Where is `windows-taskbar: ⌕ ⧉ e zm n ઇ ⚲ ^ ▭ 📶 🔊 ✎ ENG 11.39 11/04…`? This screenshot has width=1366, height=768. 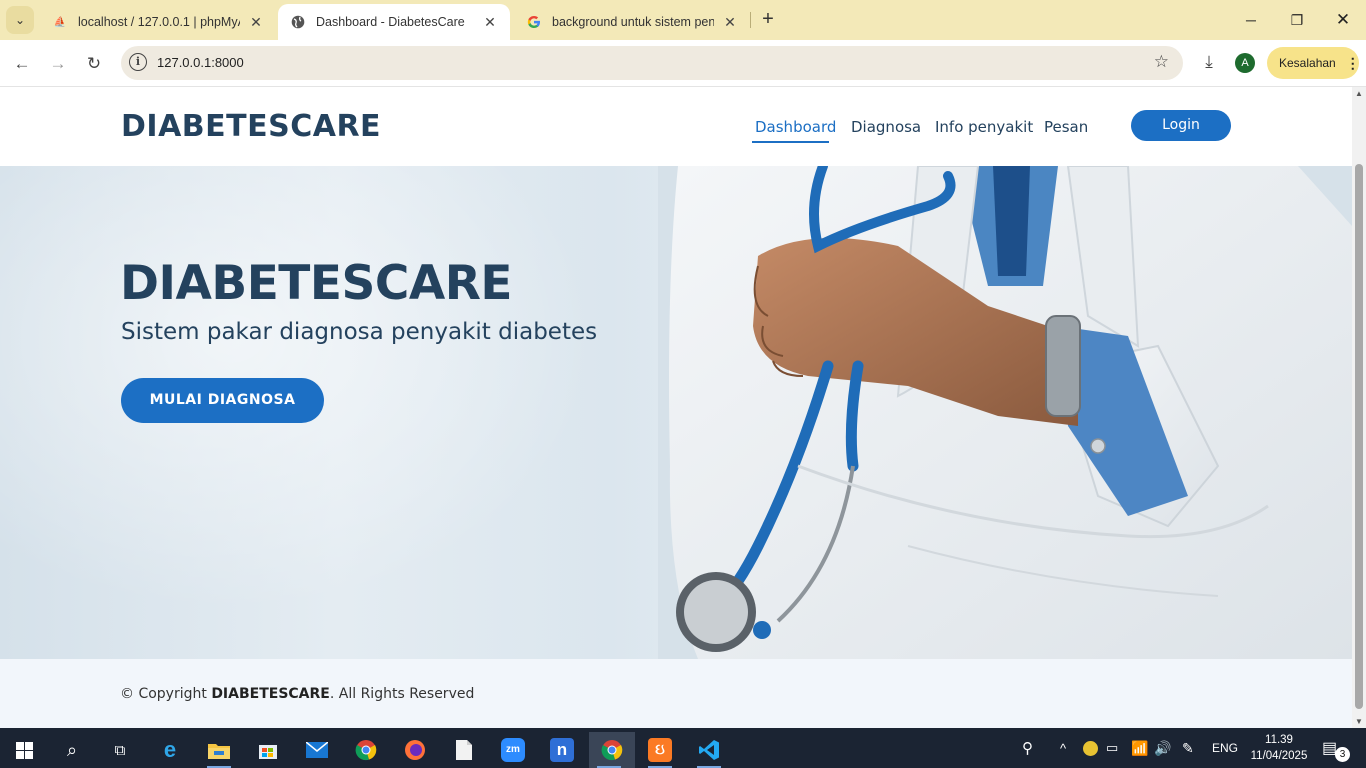 windows-taskbar: ⌕ ⧉ e zm n ઇ ⚲ ^ ▭ 📶 🔊 ✎ ENG 11.39 11/04… is located at coordinates (683, 748).